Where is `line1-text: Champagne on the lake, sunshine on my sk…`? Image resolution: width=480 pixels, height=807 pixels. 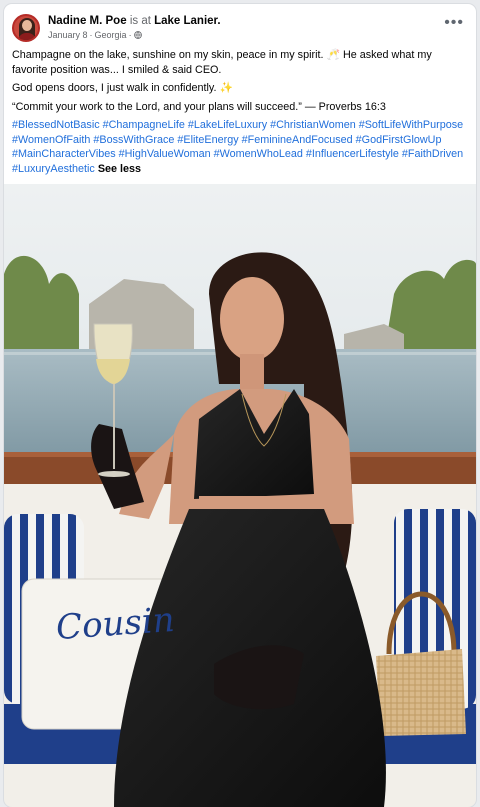
line1-text: Champagne on the lake, sunshine on my sk… is located at coordinates (168, 55).